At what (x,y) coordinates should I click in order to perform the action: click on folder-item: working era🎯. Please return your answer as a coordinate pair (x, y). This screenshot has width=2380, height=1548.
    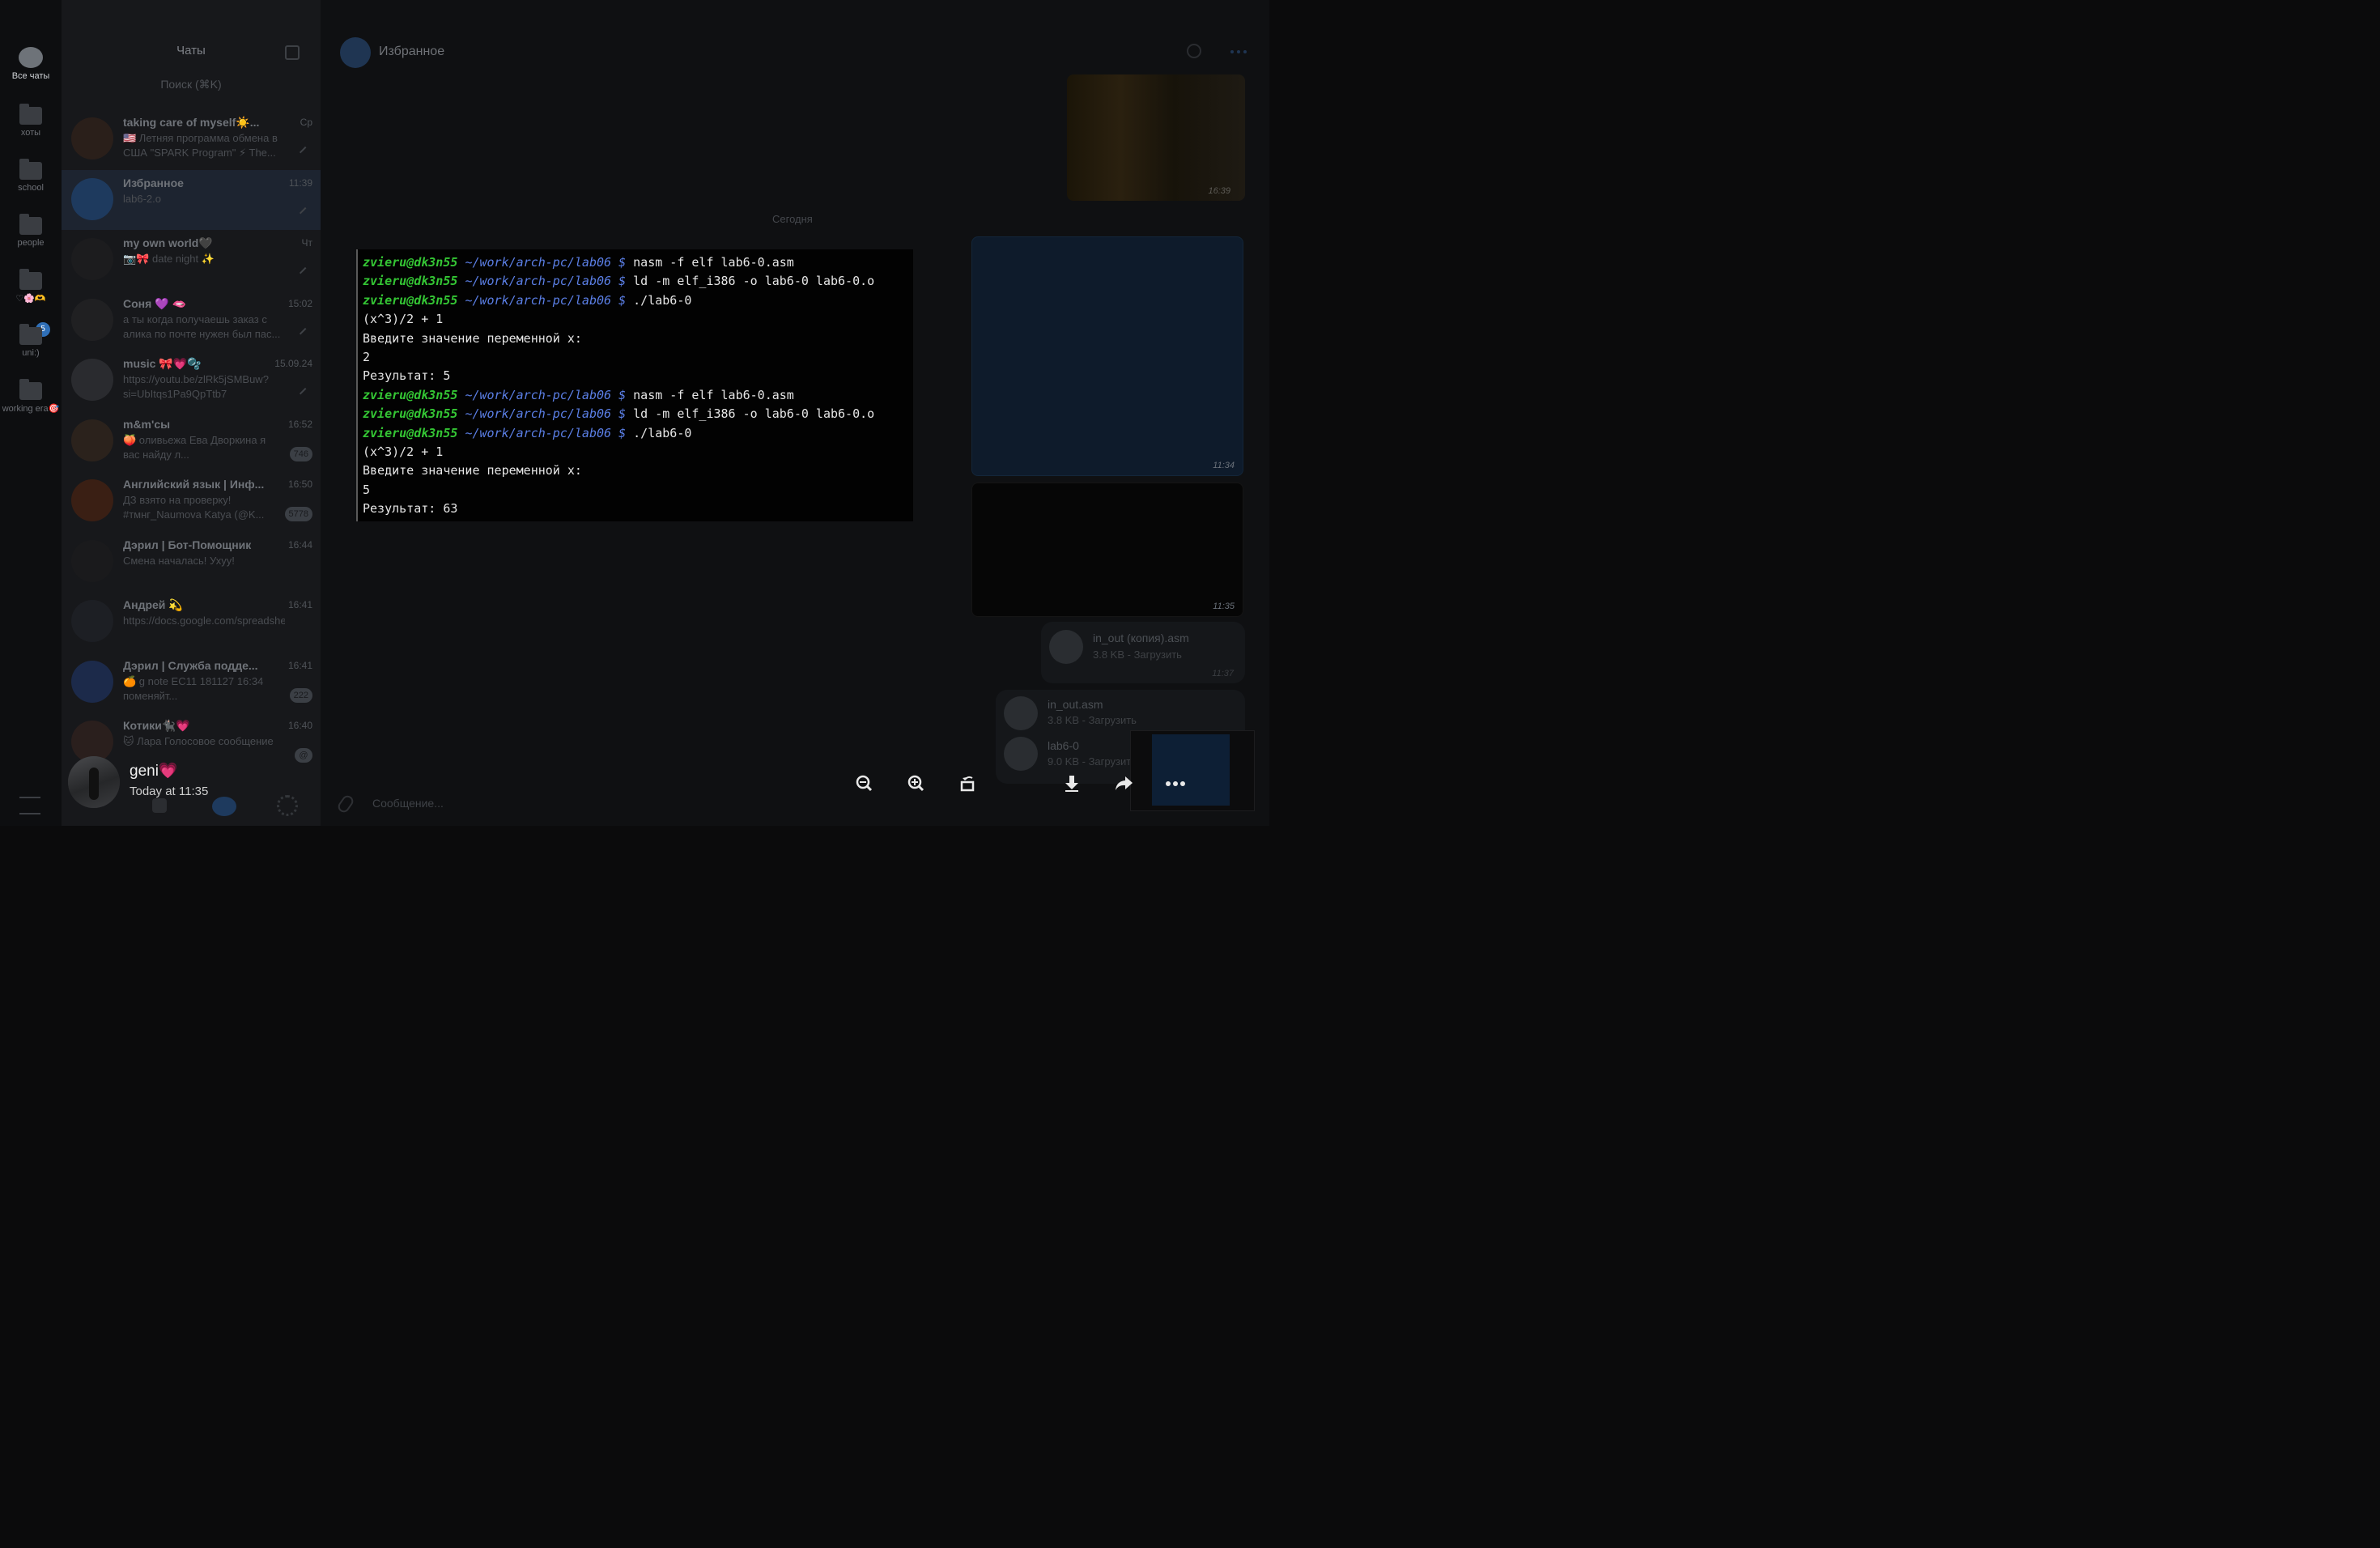
    Looking at the image, I should click on (31, 396).